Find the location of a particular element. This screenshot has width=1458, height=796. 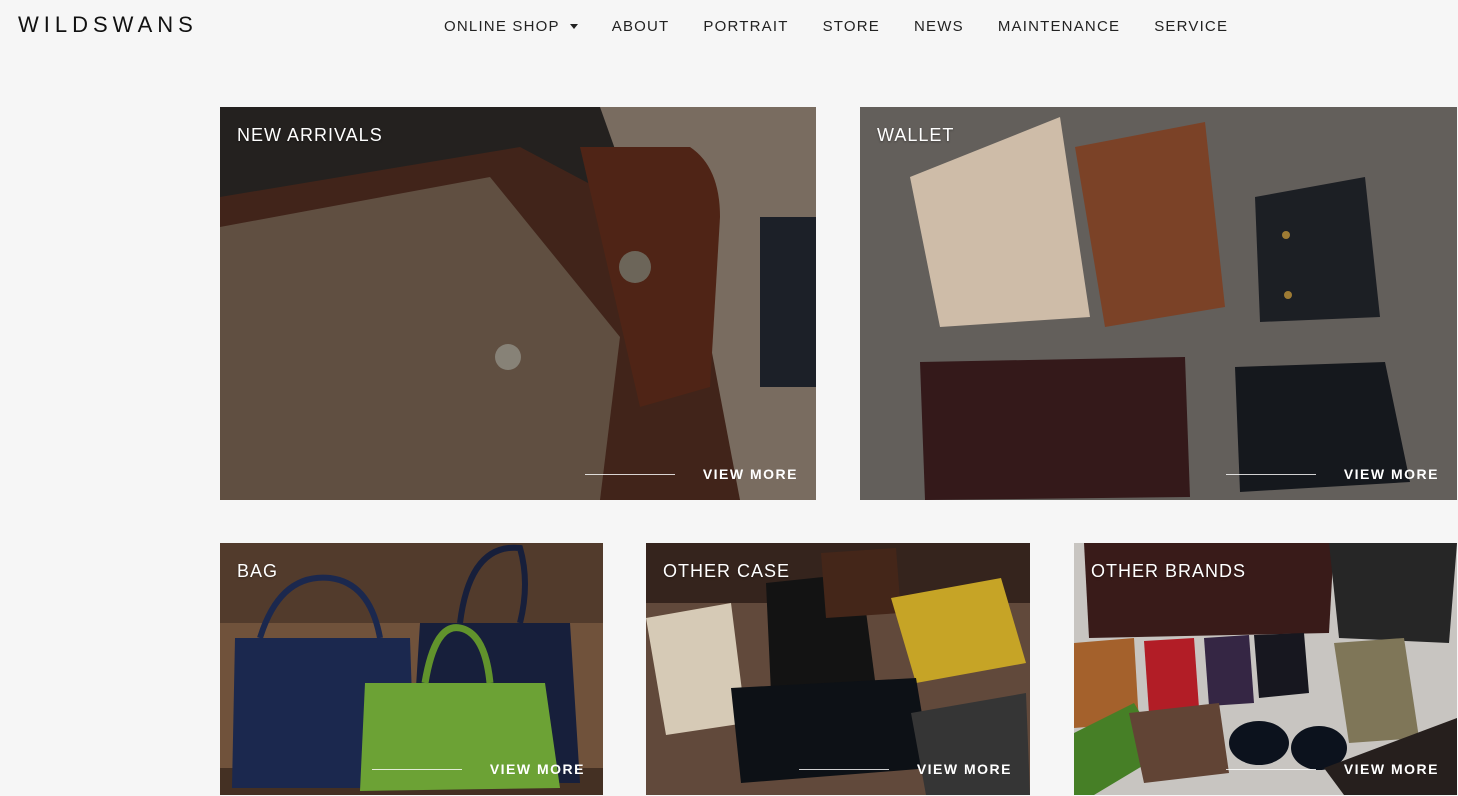

nav-service: SERVICE is located at coordinates (1191, 26).